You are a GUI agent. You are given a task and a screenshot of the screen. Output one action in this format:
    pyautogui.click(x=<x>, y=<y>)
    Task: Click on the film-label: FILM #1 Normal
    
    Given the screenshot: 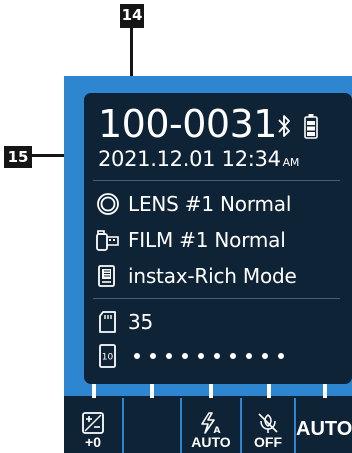 What is the action you would take?
    pyautogui.click(x=207, y=240)
    